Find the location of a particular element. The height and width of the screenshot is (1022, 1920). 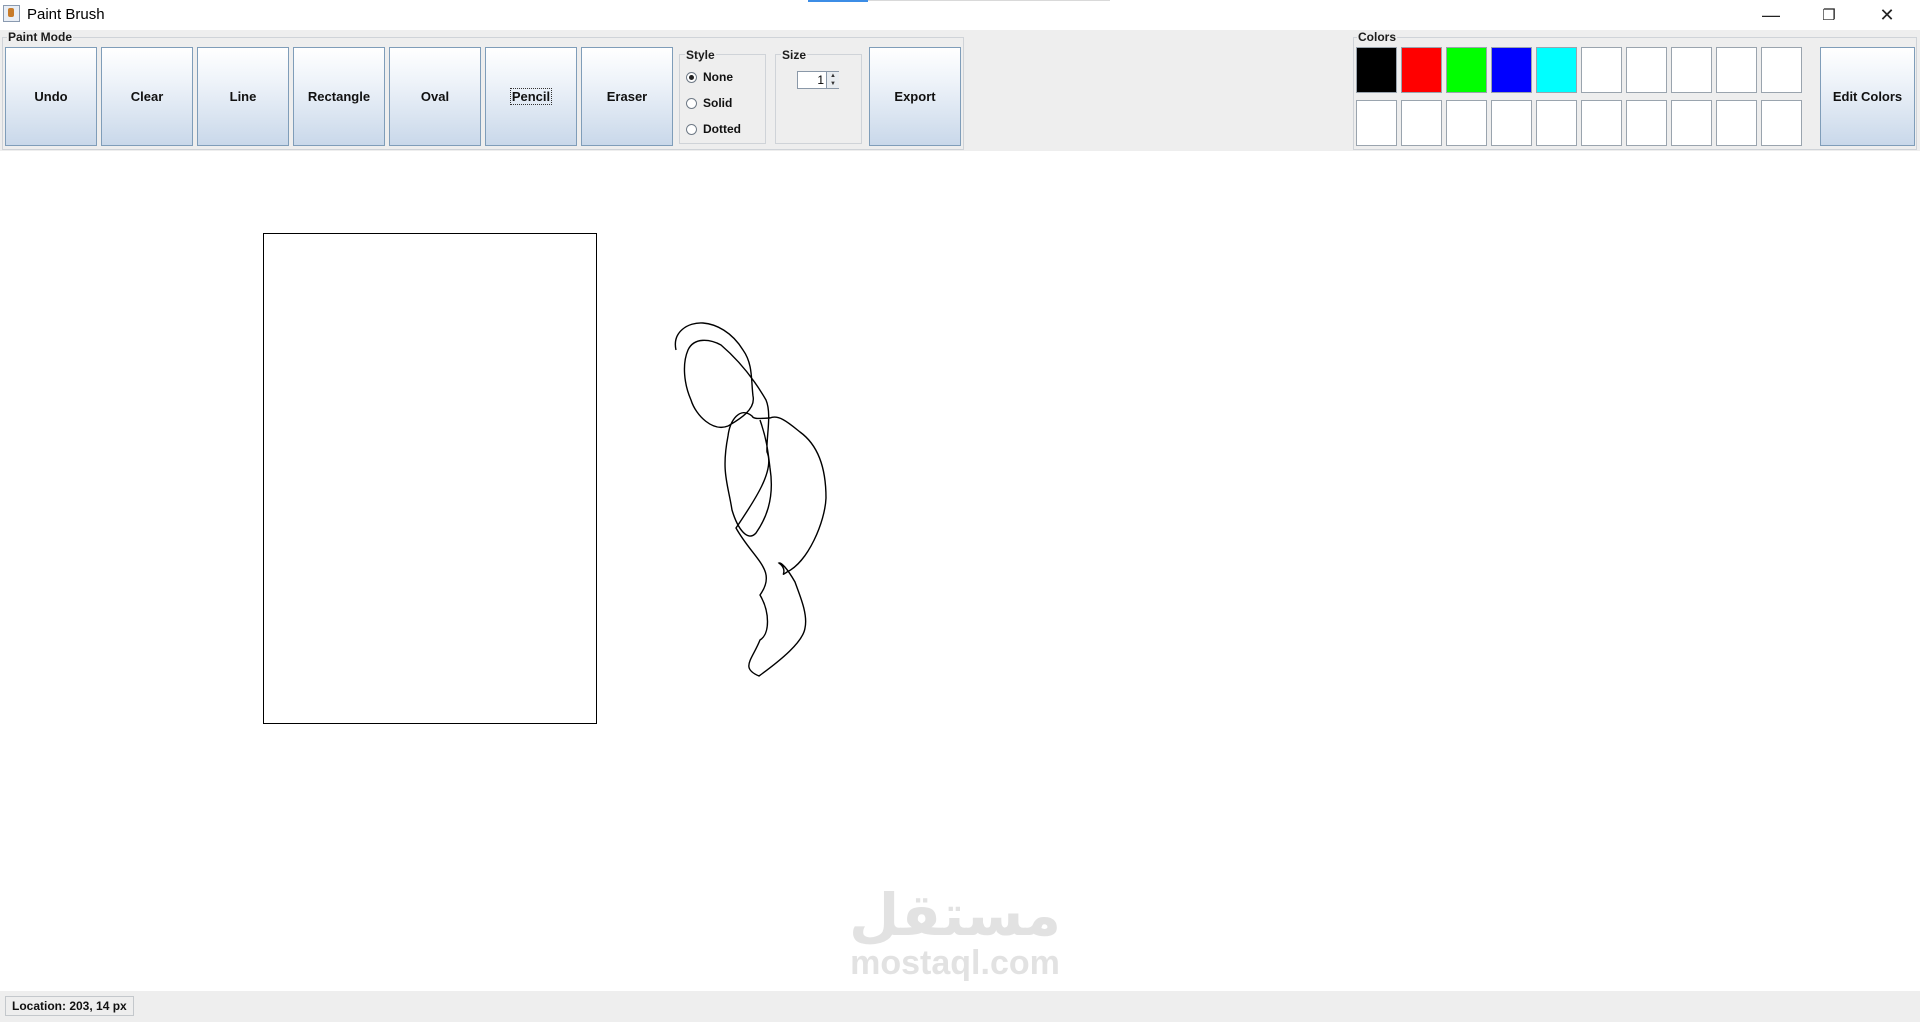

watermark: مستقل mostaql.com is located at coordinates (955, 933).